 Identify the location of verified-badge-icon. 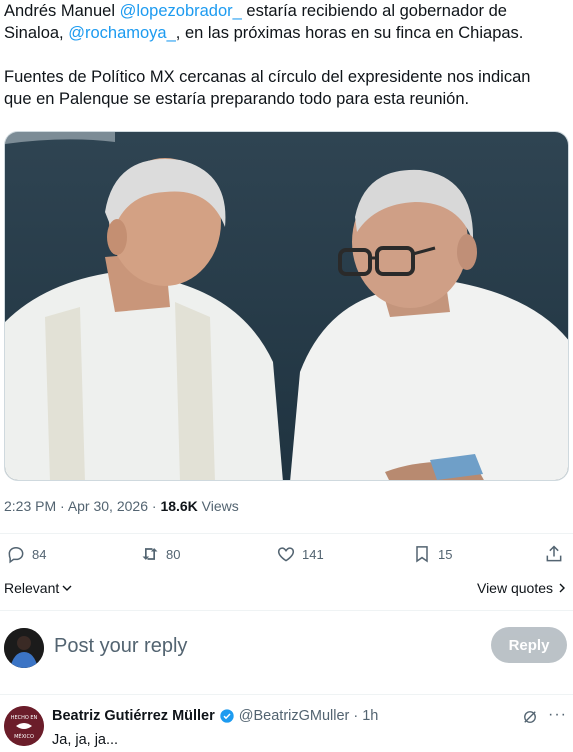
(227, 716).